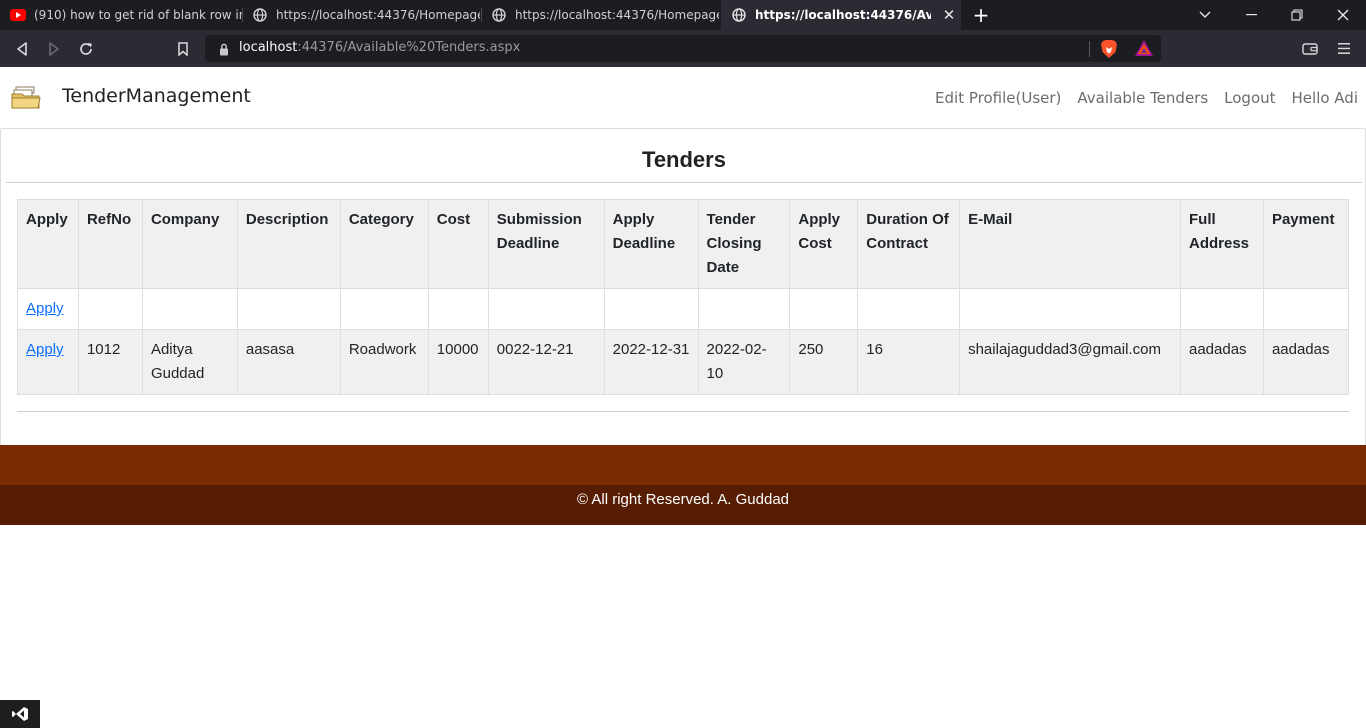 Image resolution: width=1366 pixels, height=728 pixels. What do you see at coordinates (1249, 98) in the screenshot?
I see `nav-logout: Logout` at bounding box center [1249, 98].